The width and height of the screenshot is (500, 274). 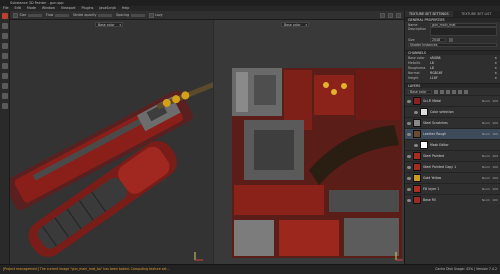 I want to click on layer-row: Base Fill Norm 100, so click(x=452, y=199).